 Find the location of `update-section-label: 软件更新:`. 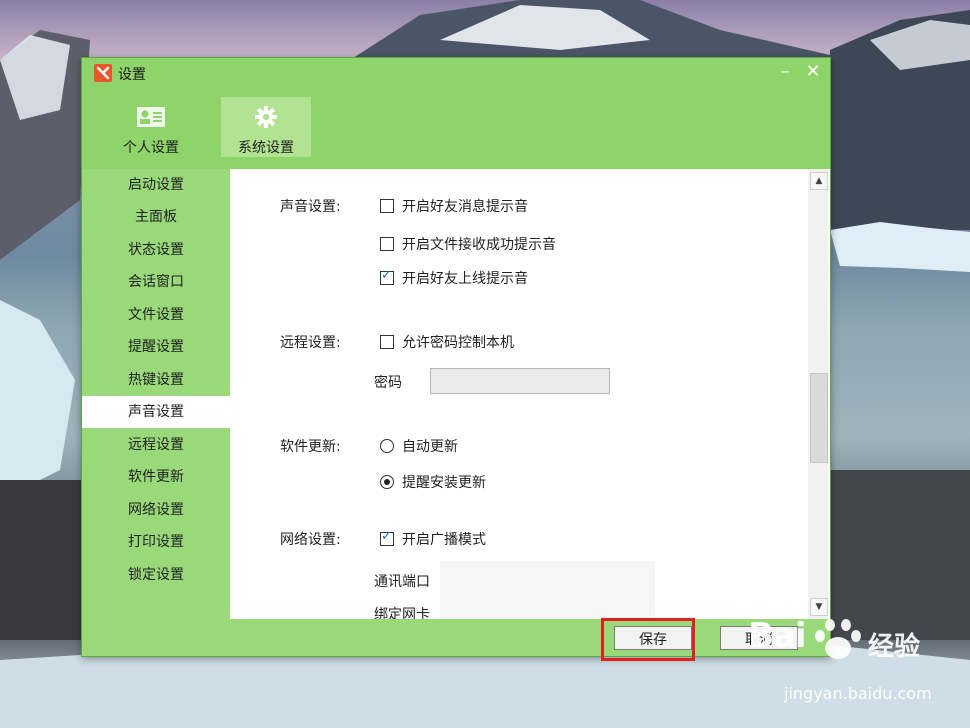

update-section-label: 软件更新: is located at coordinates (310, 447).